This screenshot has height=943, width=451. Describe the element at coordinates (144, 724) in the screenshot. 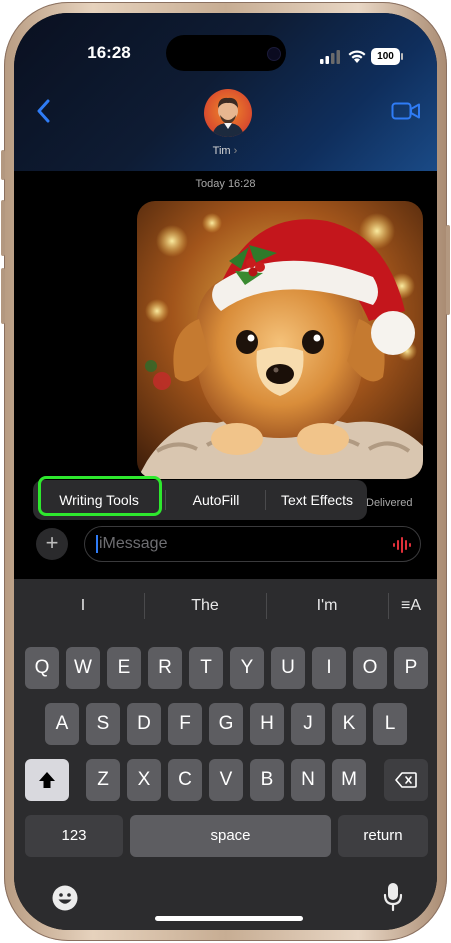

I see `key-d: D` at that location.